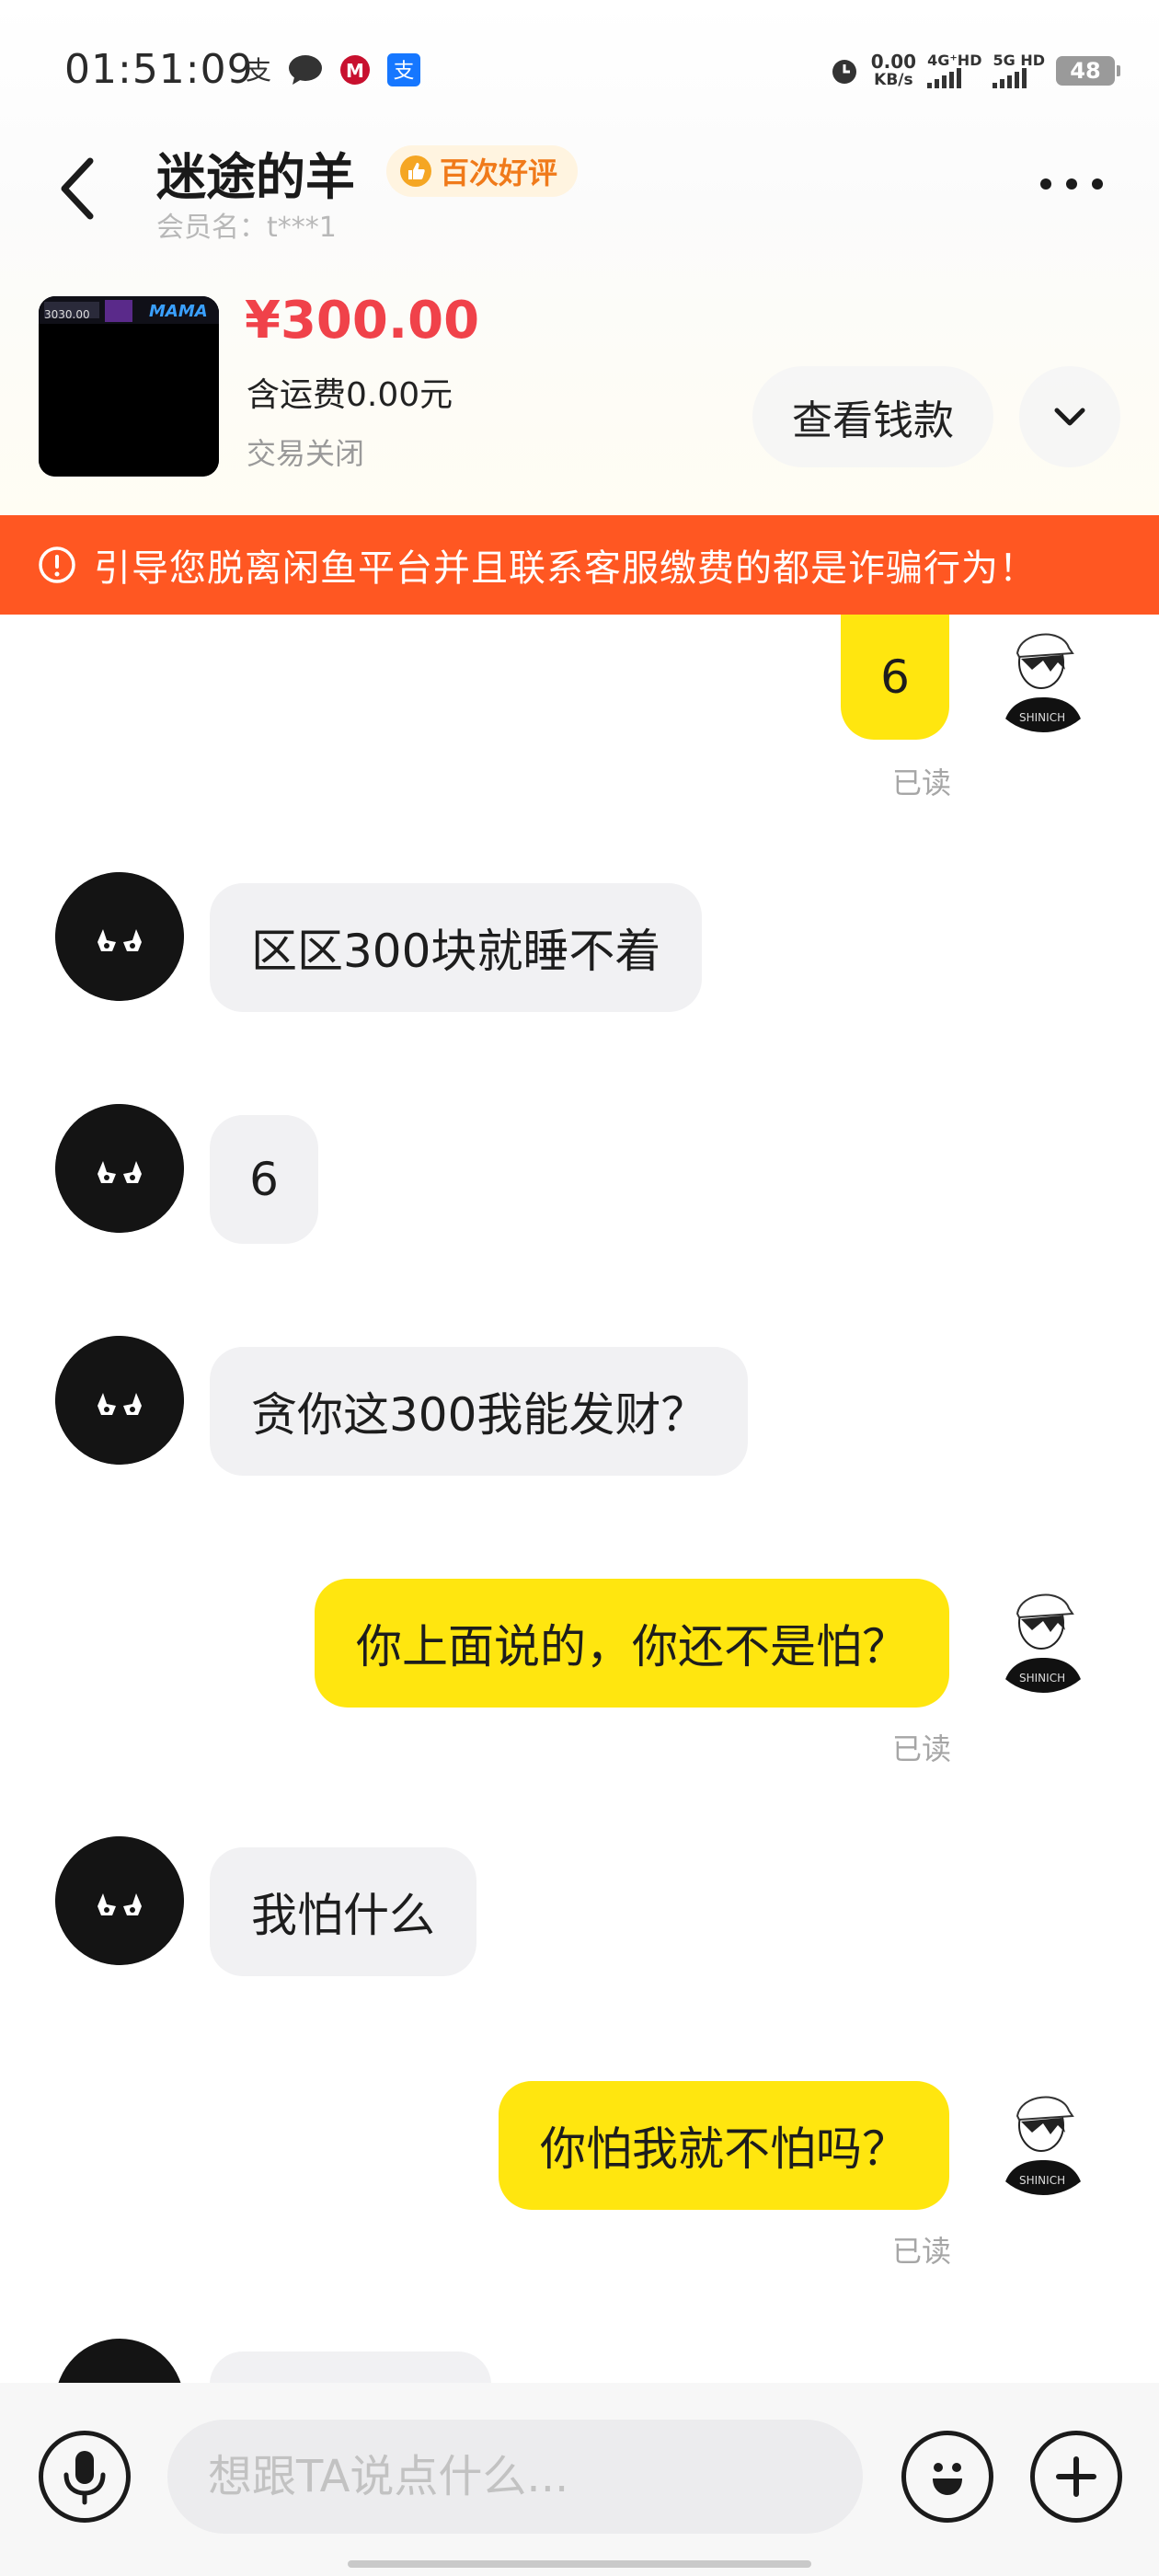 Image resolution: width=1159 pixels, height=2576 pixels. I want to click on expand-button, so click(1069, 416).